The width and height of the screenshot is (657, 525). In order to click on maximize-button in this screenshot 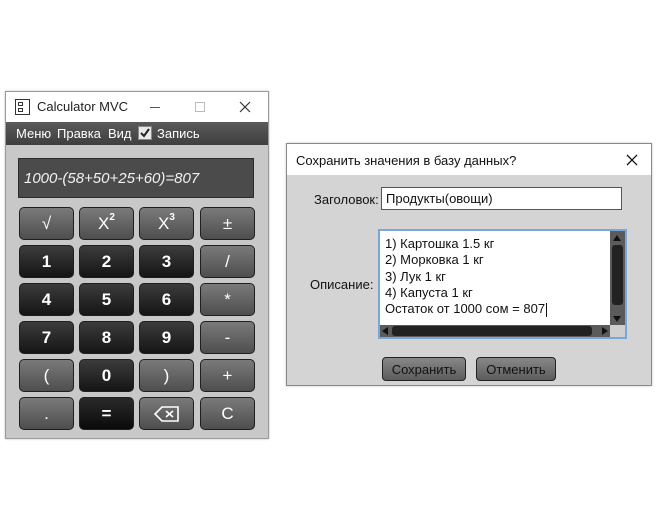, I will do `click(200, 107)`.